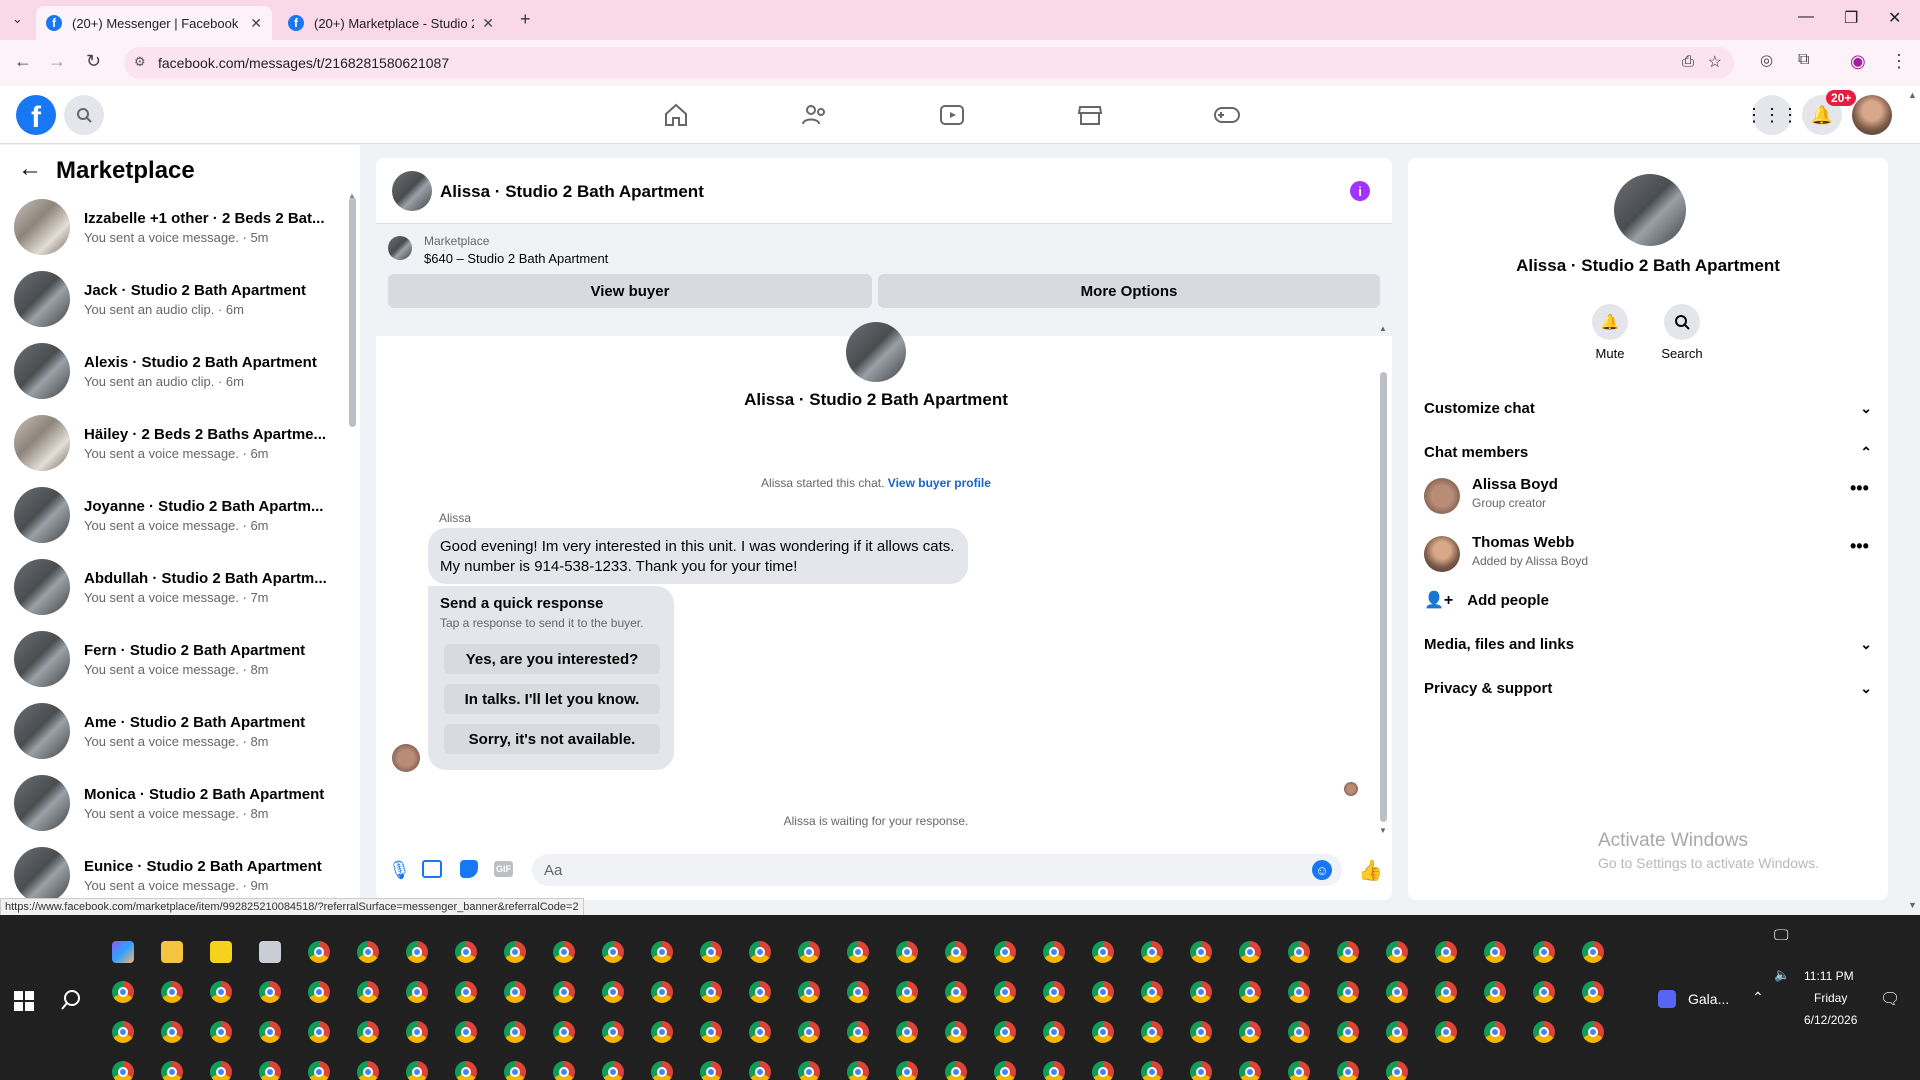 This screenshot has height=1080, width=1920. Describe the element at coordinates (552, 659) in the screenshot. I see `quick-reply-button: Yes, are you interested?` at that location.